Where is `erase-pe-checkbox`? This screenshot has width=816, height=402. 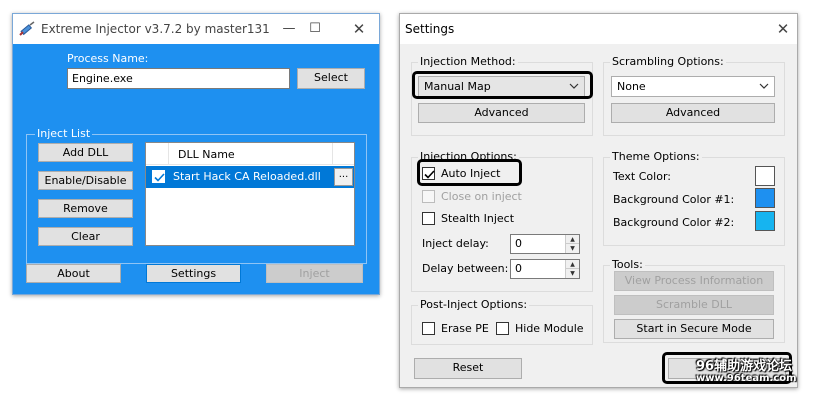 erase-pe-checkbox is located at coordinates (428, 328).